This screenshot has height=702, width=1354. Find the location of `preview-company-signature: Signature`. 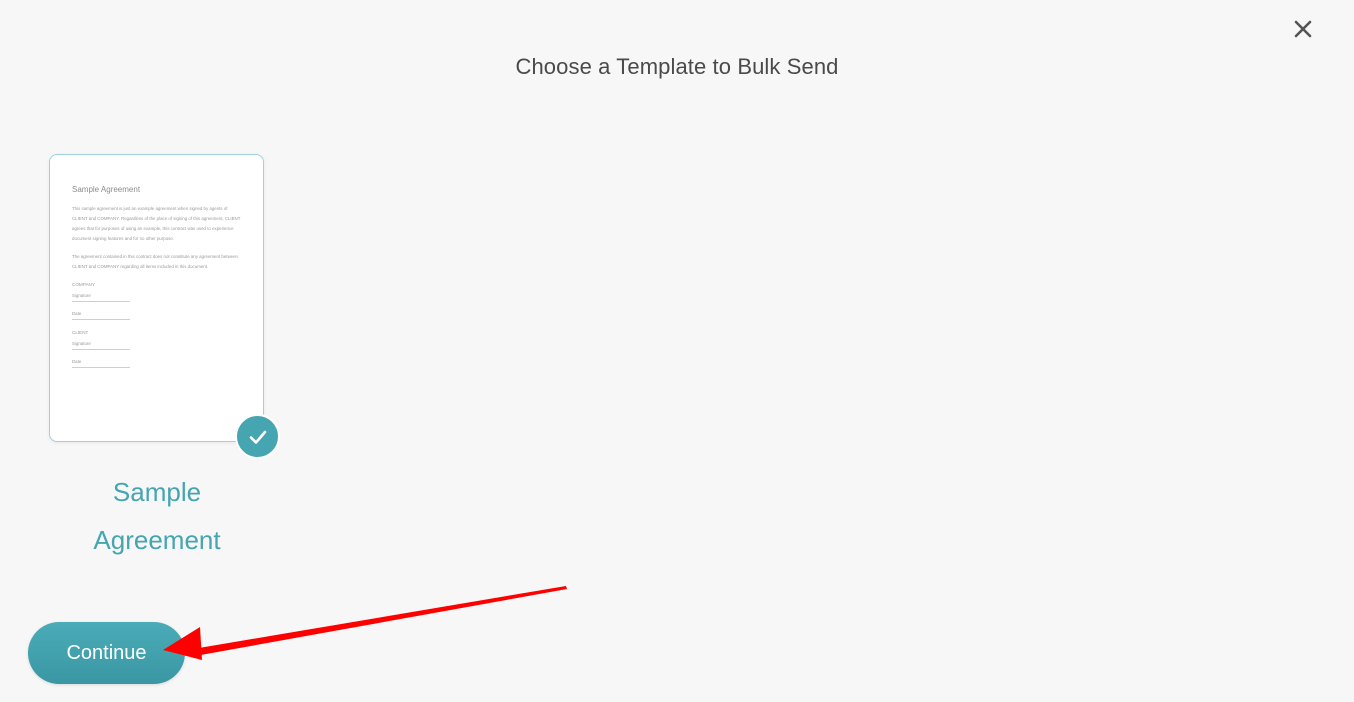

preview-company-signature: Signature is located at coordinates (101, 297).